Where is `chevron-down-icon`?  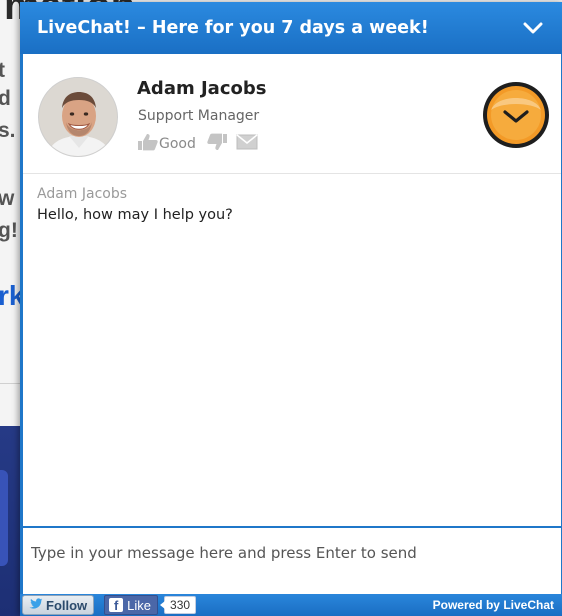
chevron-down-icon is located at coordinates (533, 28).